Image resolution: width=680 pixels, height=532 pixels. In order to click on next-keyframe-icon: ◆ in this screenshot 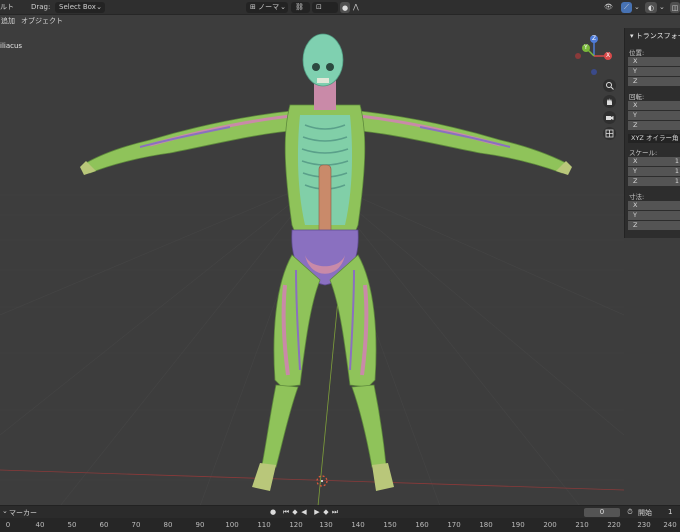, I will do `click(326, 512)`.